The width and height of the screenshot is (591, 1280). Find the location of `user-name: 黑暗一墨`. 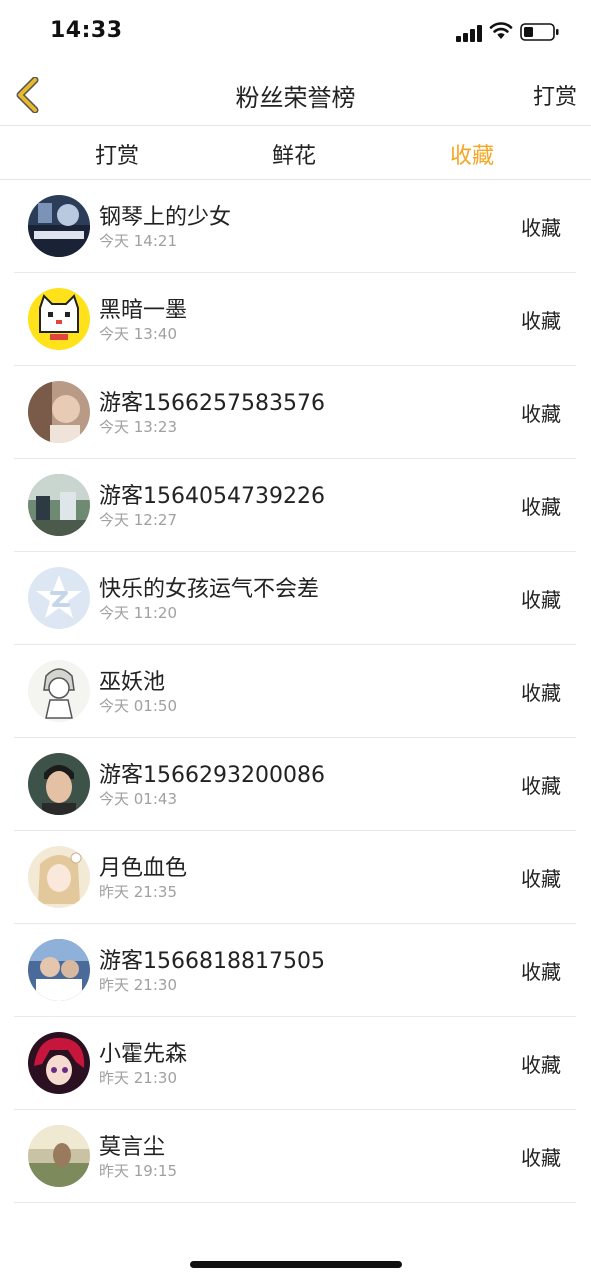

user-name: 黑暗一墨 is located at coordinates (143, 310).